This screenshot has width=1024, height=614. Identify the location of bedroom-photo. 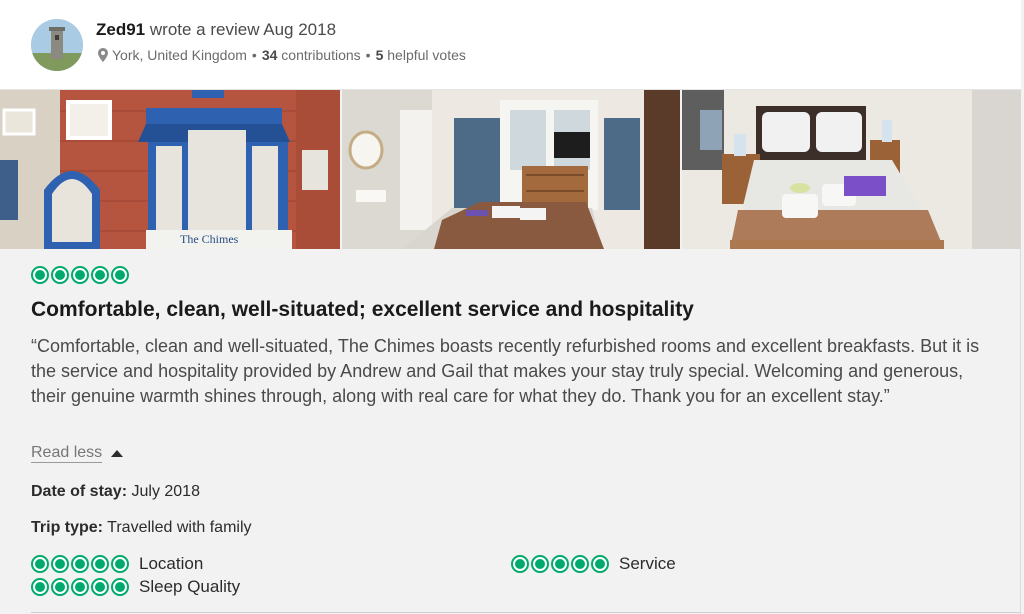
(511, 169).